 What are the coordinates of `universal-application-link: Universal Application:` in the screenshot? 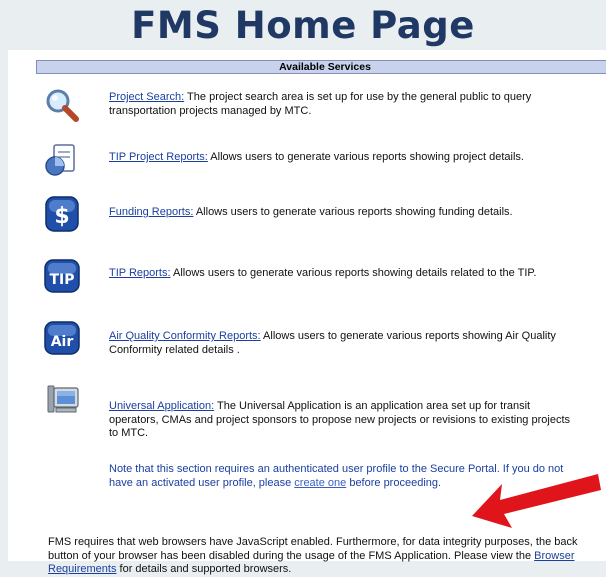 It's located at (161, 406).